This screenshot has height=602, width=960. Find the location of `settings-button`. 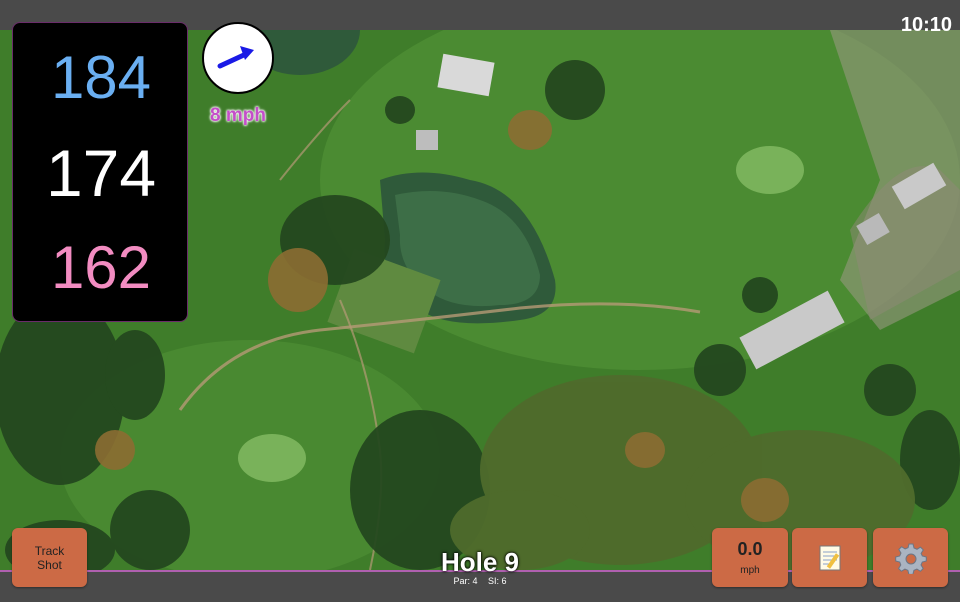

settings-button is located at coordinates (910, 557).